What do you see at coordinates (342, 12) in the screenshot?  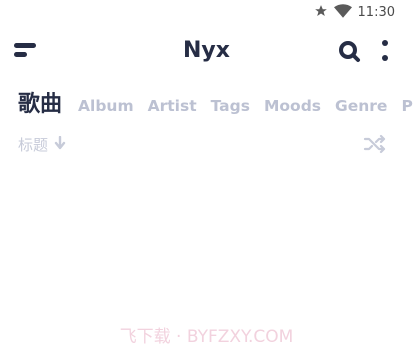 I see `wifi-icon` at bounding box center [342, 12].